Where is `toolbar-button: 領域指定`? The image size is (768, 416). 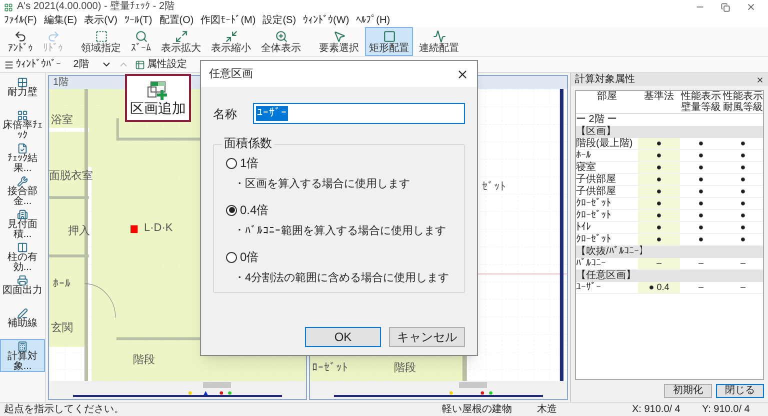 toolbar-button: 領域指定 is located at coordinates (101, 41).